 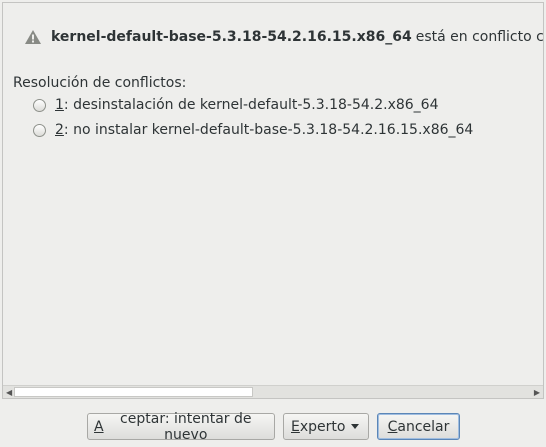 What do you see at coordinates (100, 83) in the screenshot?
I see `resolution-label: Resolución de conflictos:` at bounding box center [100, 83].